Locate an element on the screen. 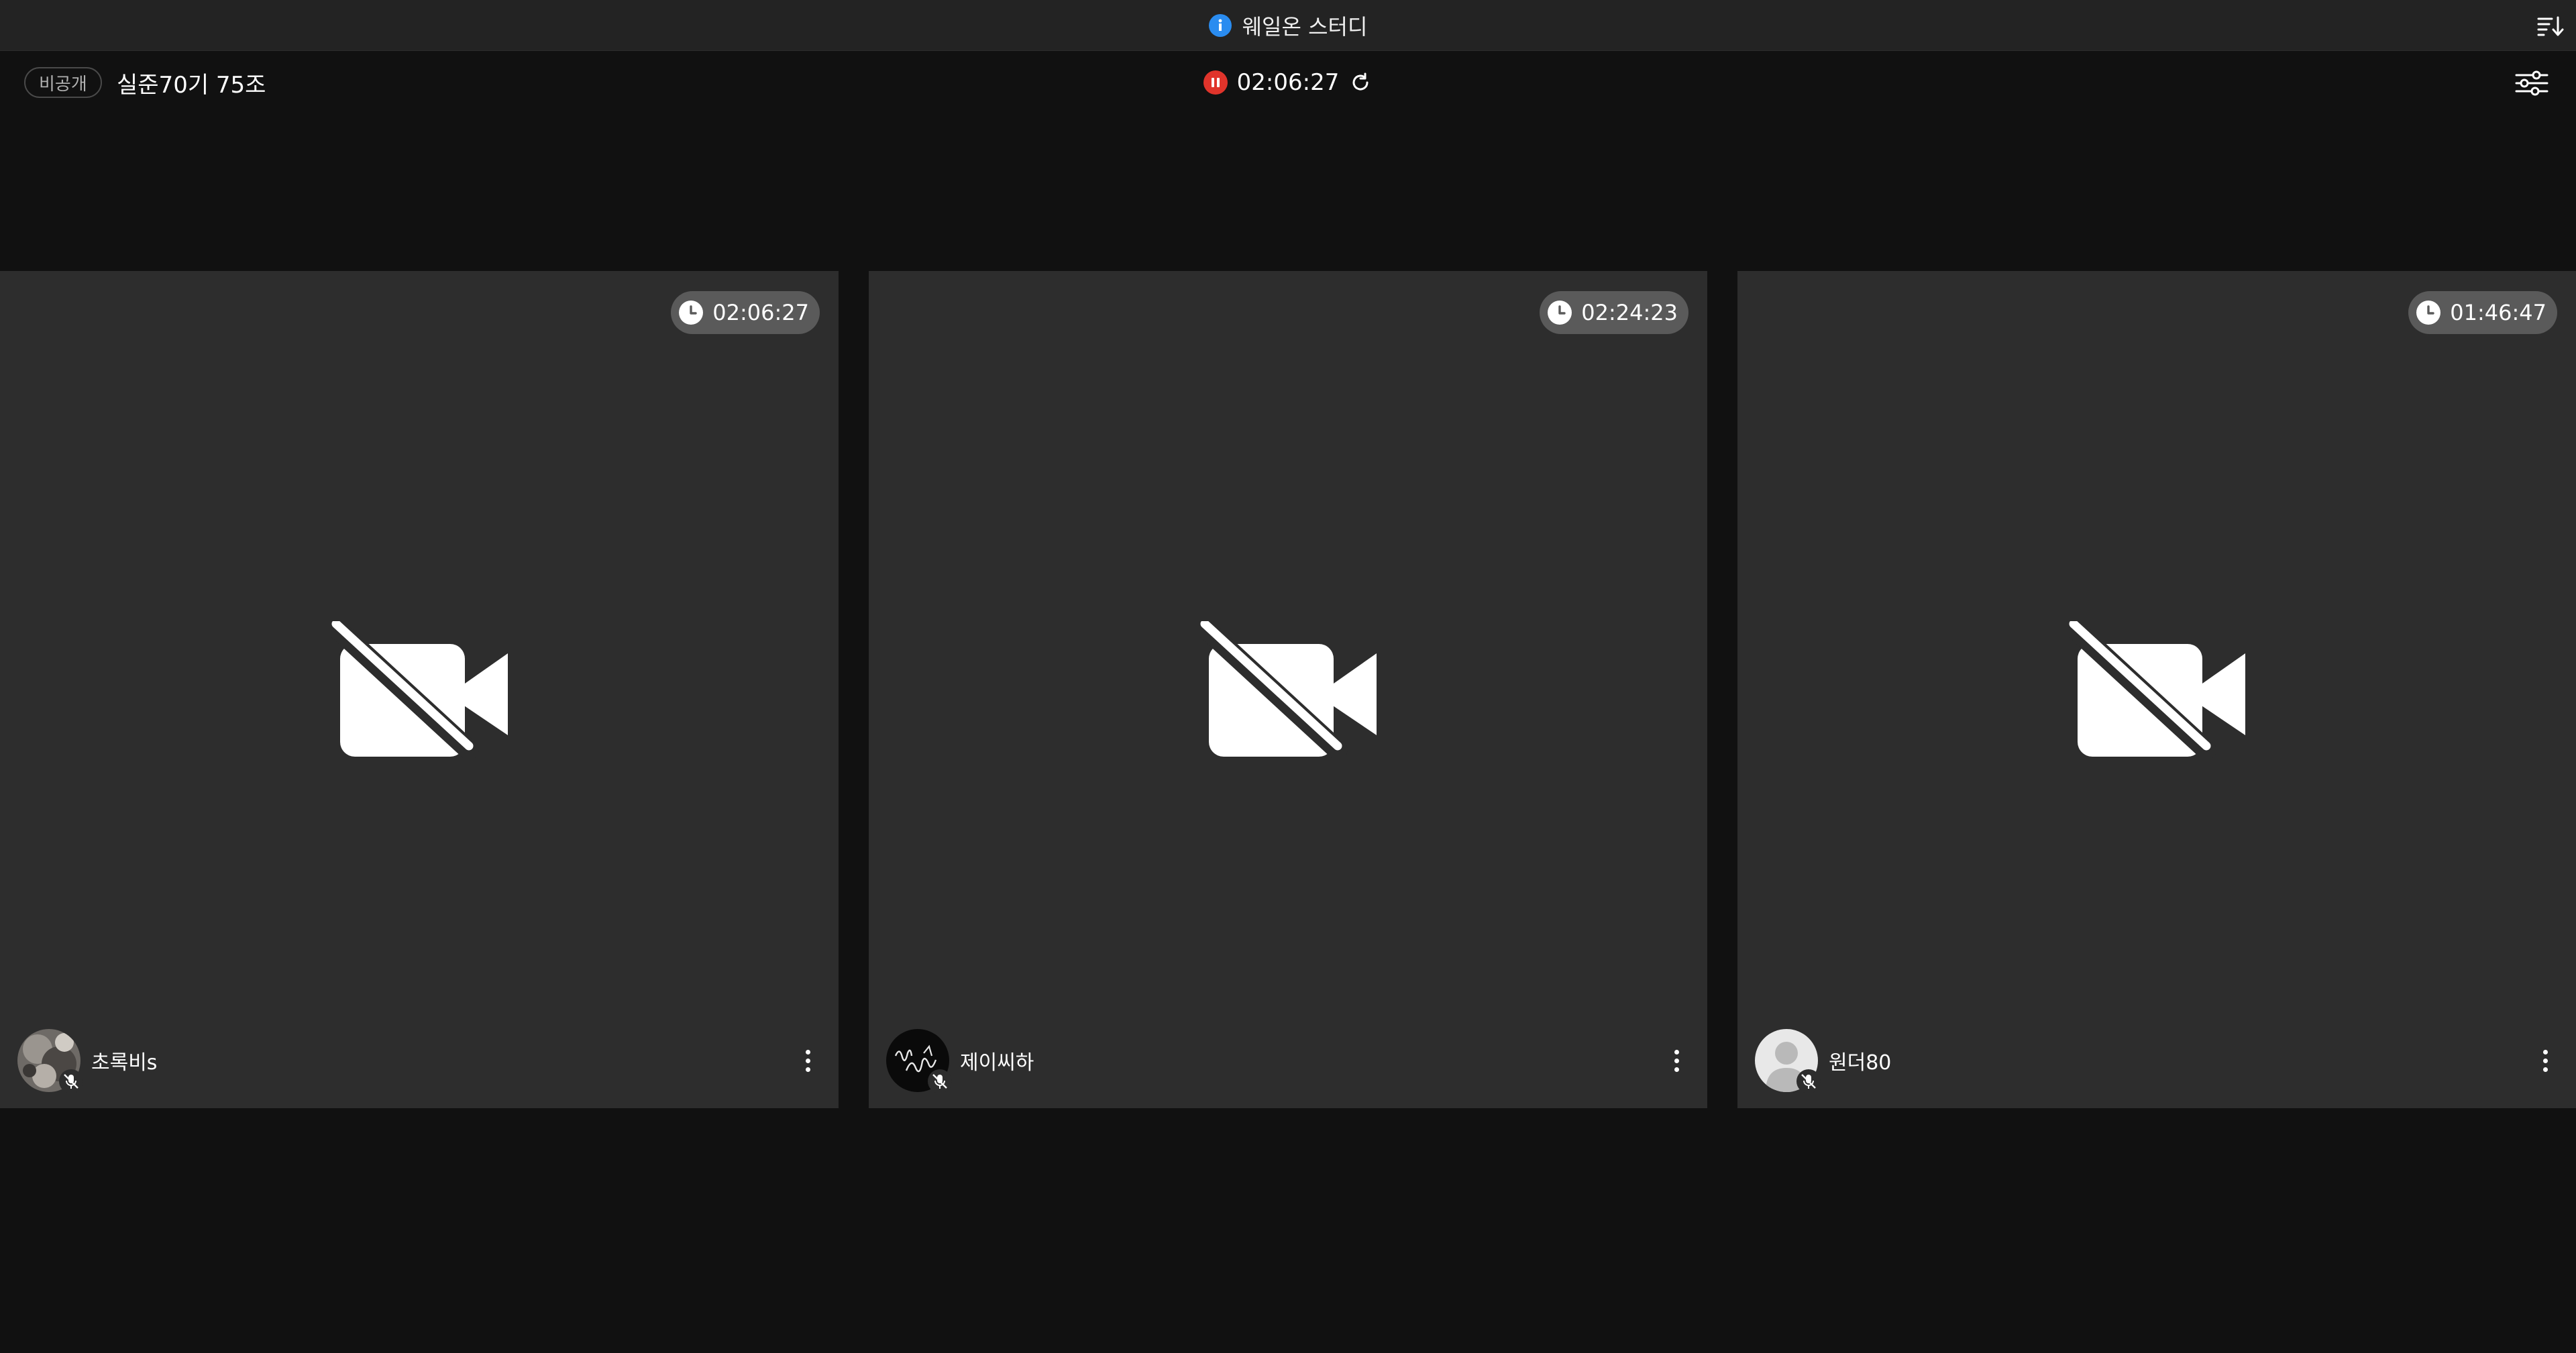  study-time: 01:46:47 is located at coordinates (2498, 312).